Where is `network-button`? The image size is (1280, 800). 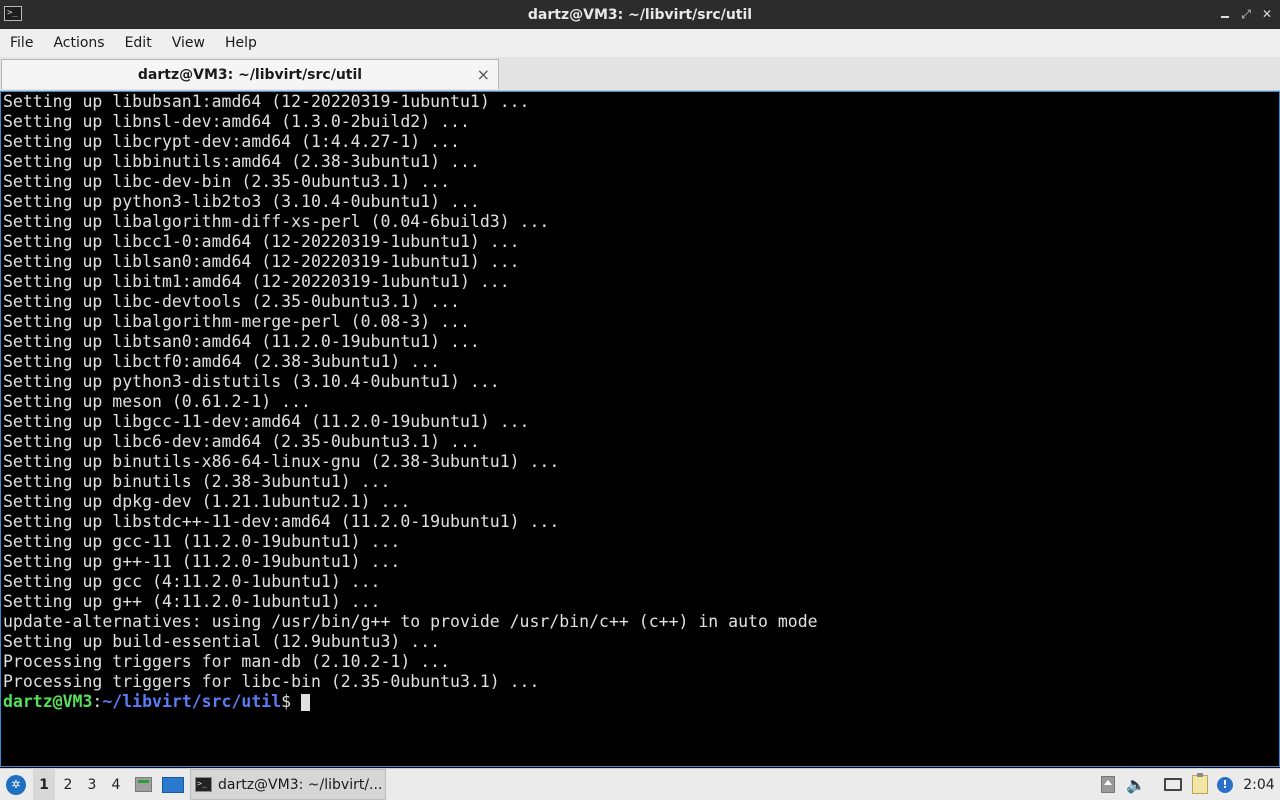
network-button is located at coordinates (1173, 784).